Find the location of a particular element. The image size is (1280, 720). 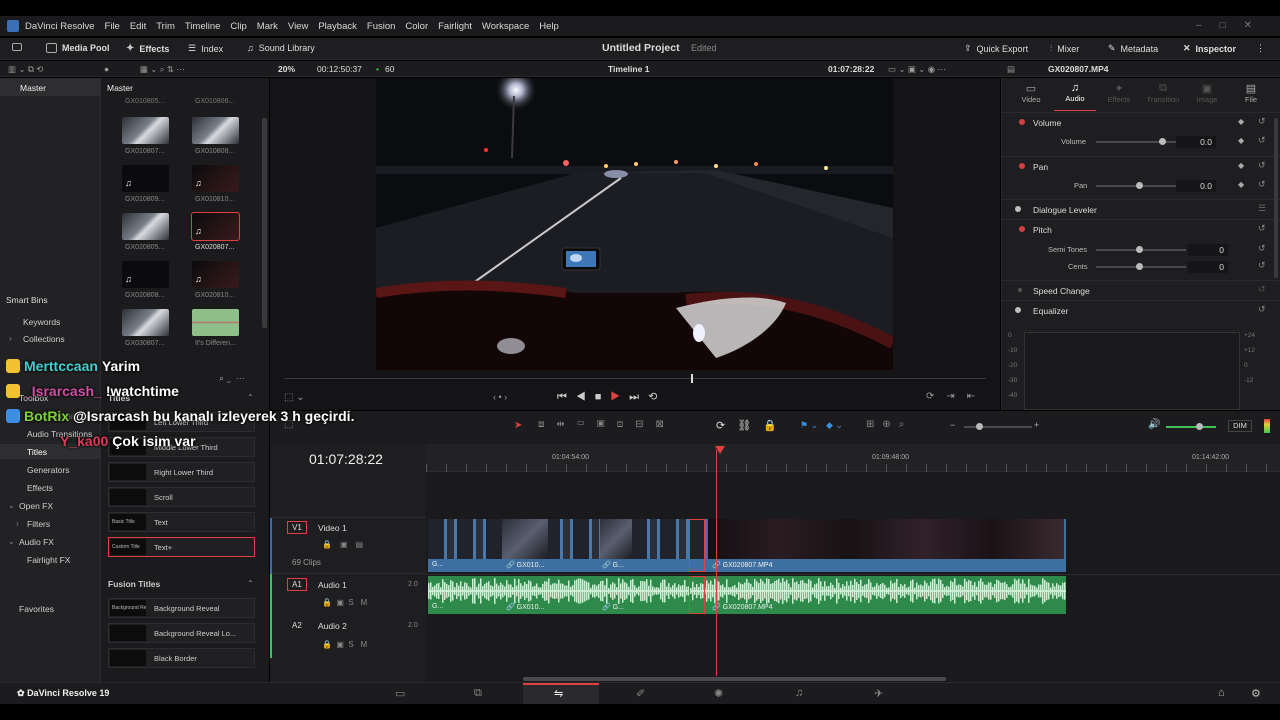

effects-button: ✦ Effects is located at coordinates (147, 48).